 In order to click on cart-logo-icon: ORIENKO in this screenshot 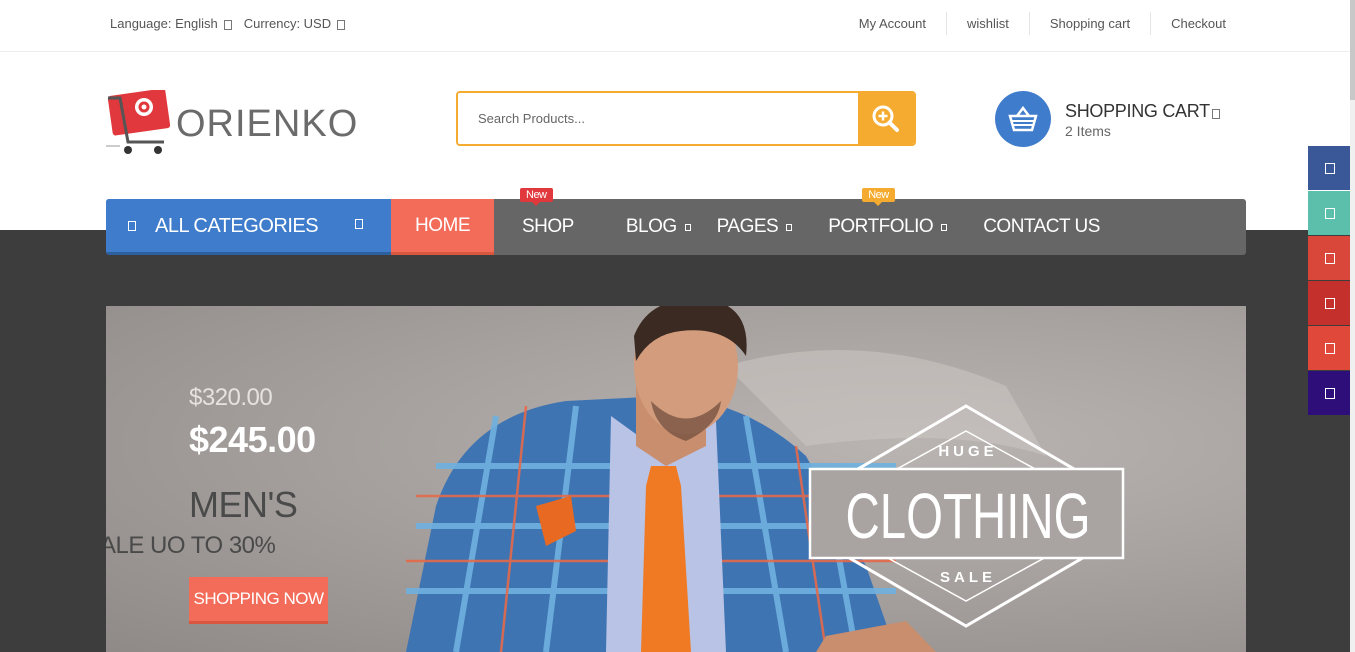, I will do `click(232, 121)`.